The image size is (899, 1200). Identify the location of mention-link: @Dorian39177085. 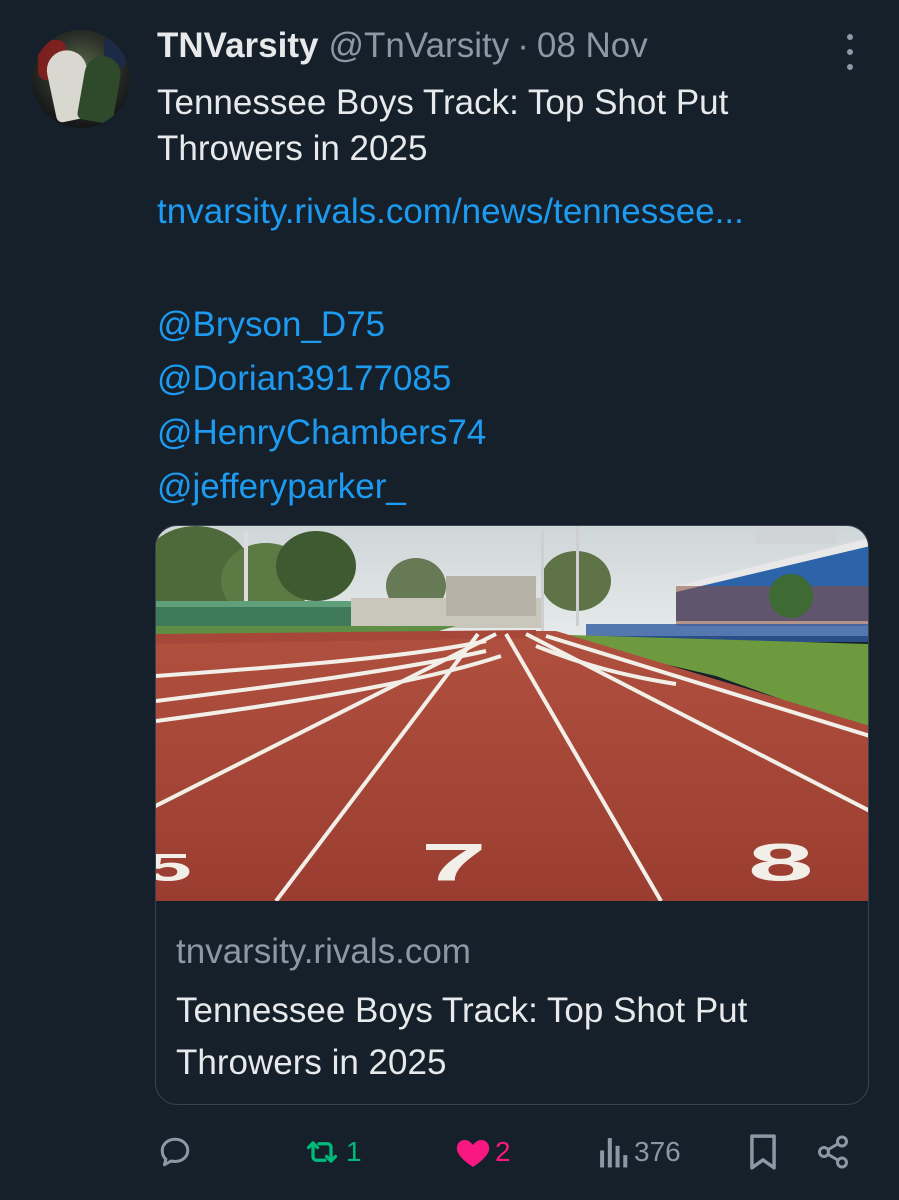
(321, 379).